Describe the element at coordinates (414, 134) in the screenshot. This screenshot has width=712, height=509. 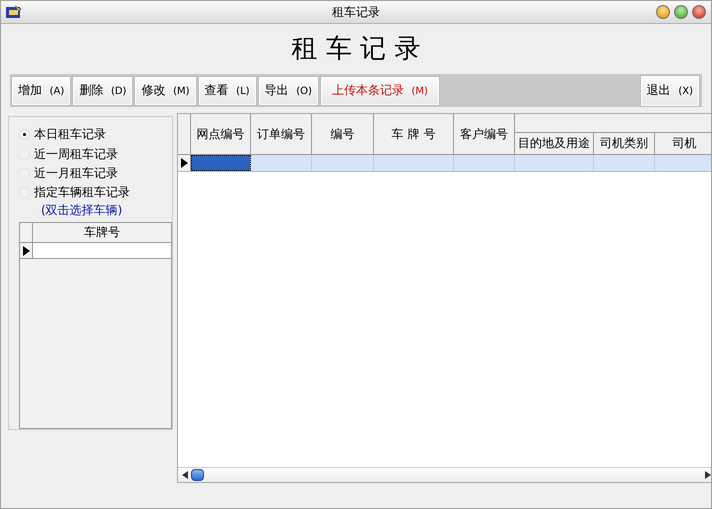
I see `column-header: 车 牌 号` at that location.